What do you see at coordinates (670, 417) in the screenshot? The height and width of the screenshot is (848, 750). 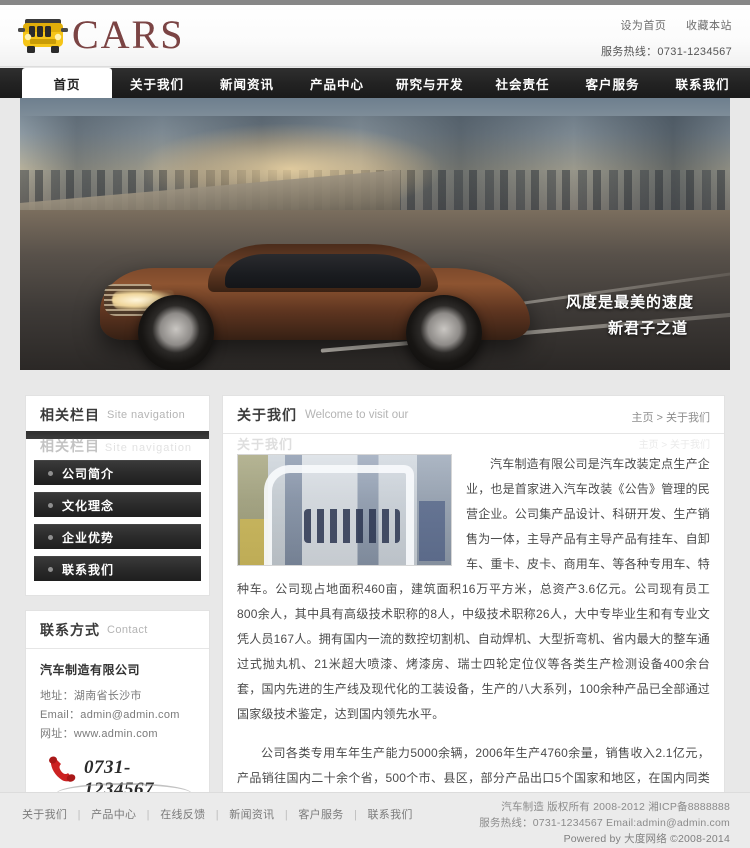 I see `breadcrumb: 主页 > 关于我们` at bounding box center [670, 417].